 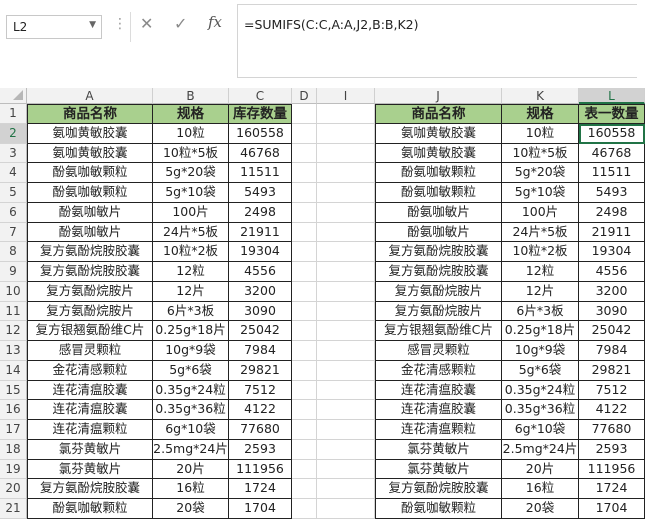 What do you see at coordinates (191, 410) in the screenshot?
I see `left-table-cell: 0.35g*36粒` at bounding box center [191, 410].